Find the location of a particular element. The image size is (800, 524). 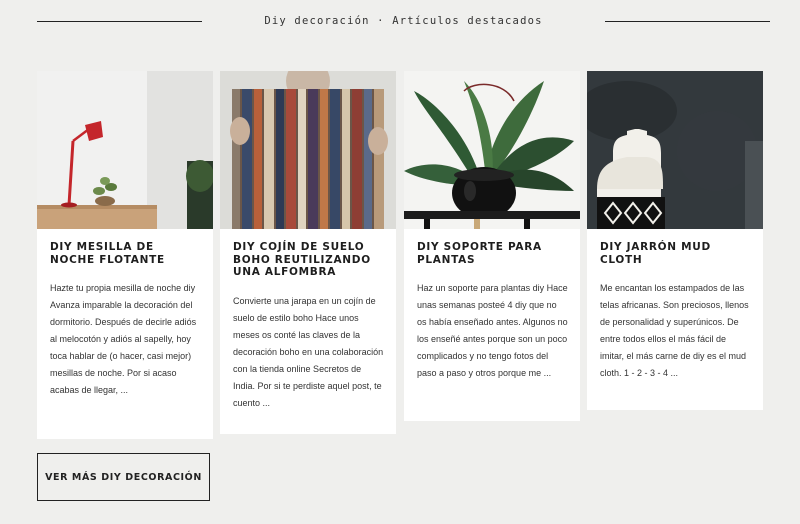

section-title: Diy decoración · Artículos destacados is located at coordinates (403, 21).